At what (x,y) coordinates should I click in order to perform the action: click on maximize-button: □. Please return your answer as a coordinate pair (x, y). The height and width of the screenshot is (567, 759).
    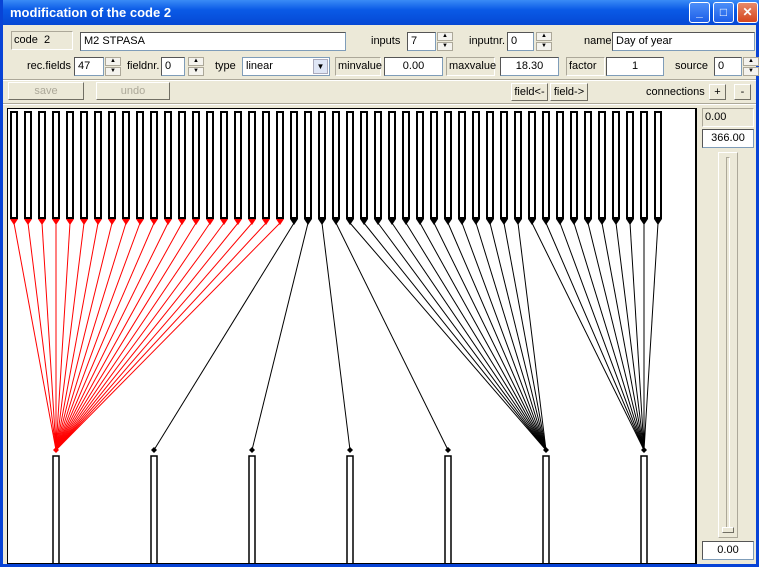
    Looking at the image, I should click on (723, 12).